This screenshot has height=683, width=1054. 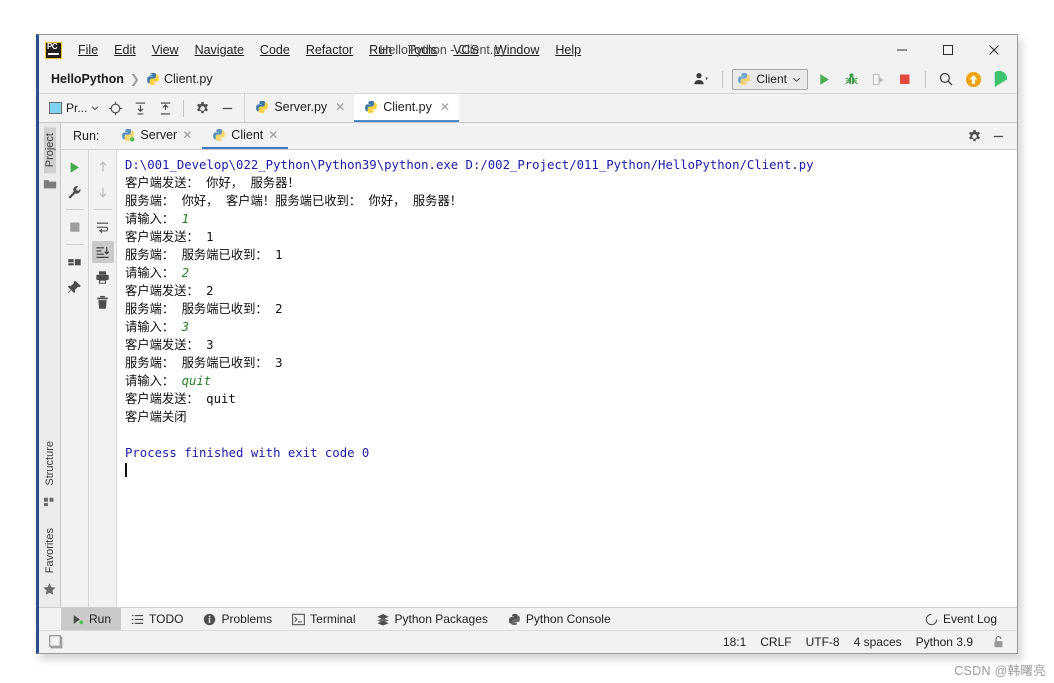 I want to click on menu-item-navigate: Navigate, so click(x=219, y=50).